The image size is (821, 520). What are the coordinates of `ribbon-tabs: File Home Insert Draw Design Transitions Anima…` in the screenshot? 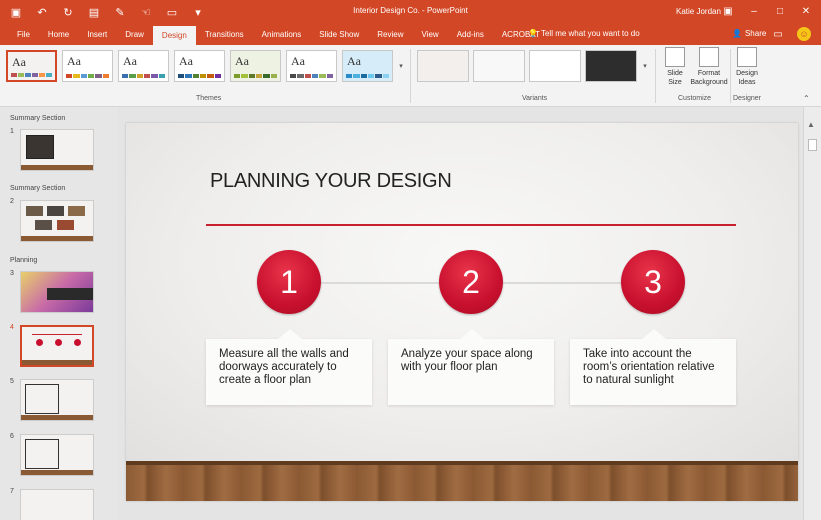 It's located at (410, 34).